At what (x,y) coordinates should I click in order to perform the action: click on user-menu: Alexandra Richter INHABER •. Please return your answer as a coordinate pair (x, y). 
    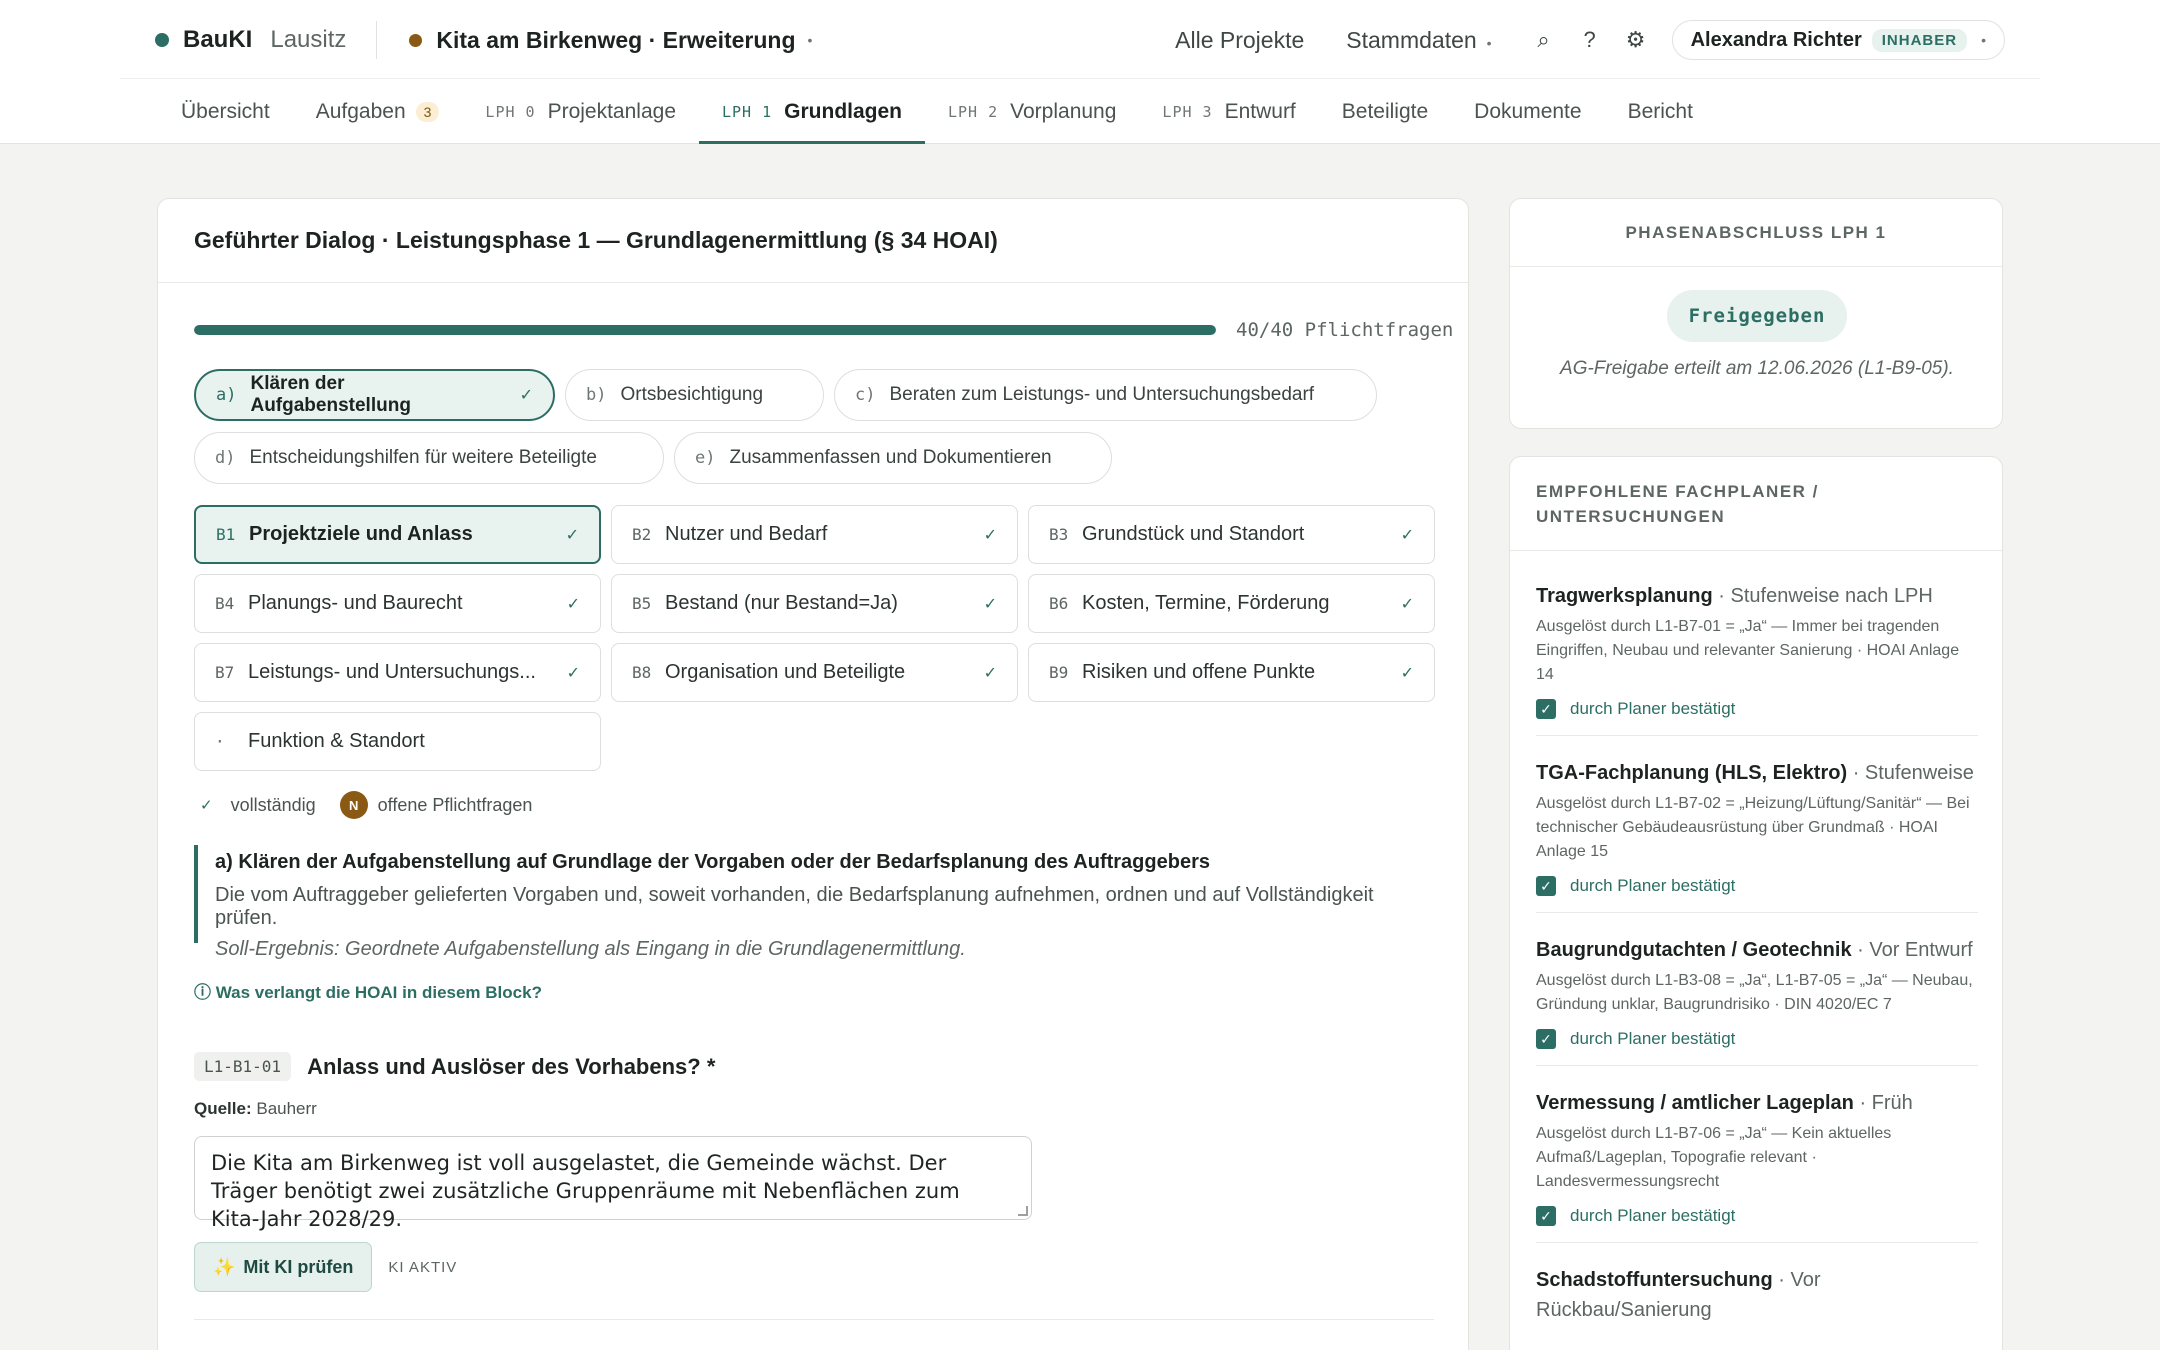
    Looking at the image, I should click on (1838, 40).